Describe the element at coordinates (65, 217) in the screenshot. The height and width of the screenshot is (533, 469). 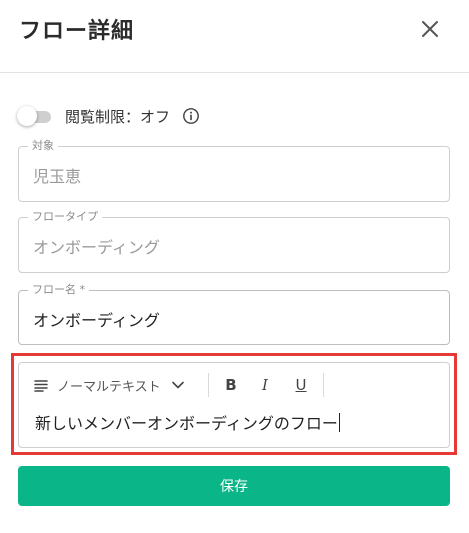
I see `flow-type-field-label: フロータイプ` at that location.